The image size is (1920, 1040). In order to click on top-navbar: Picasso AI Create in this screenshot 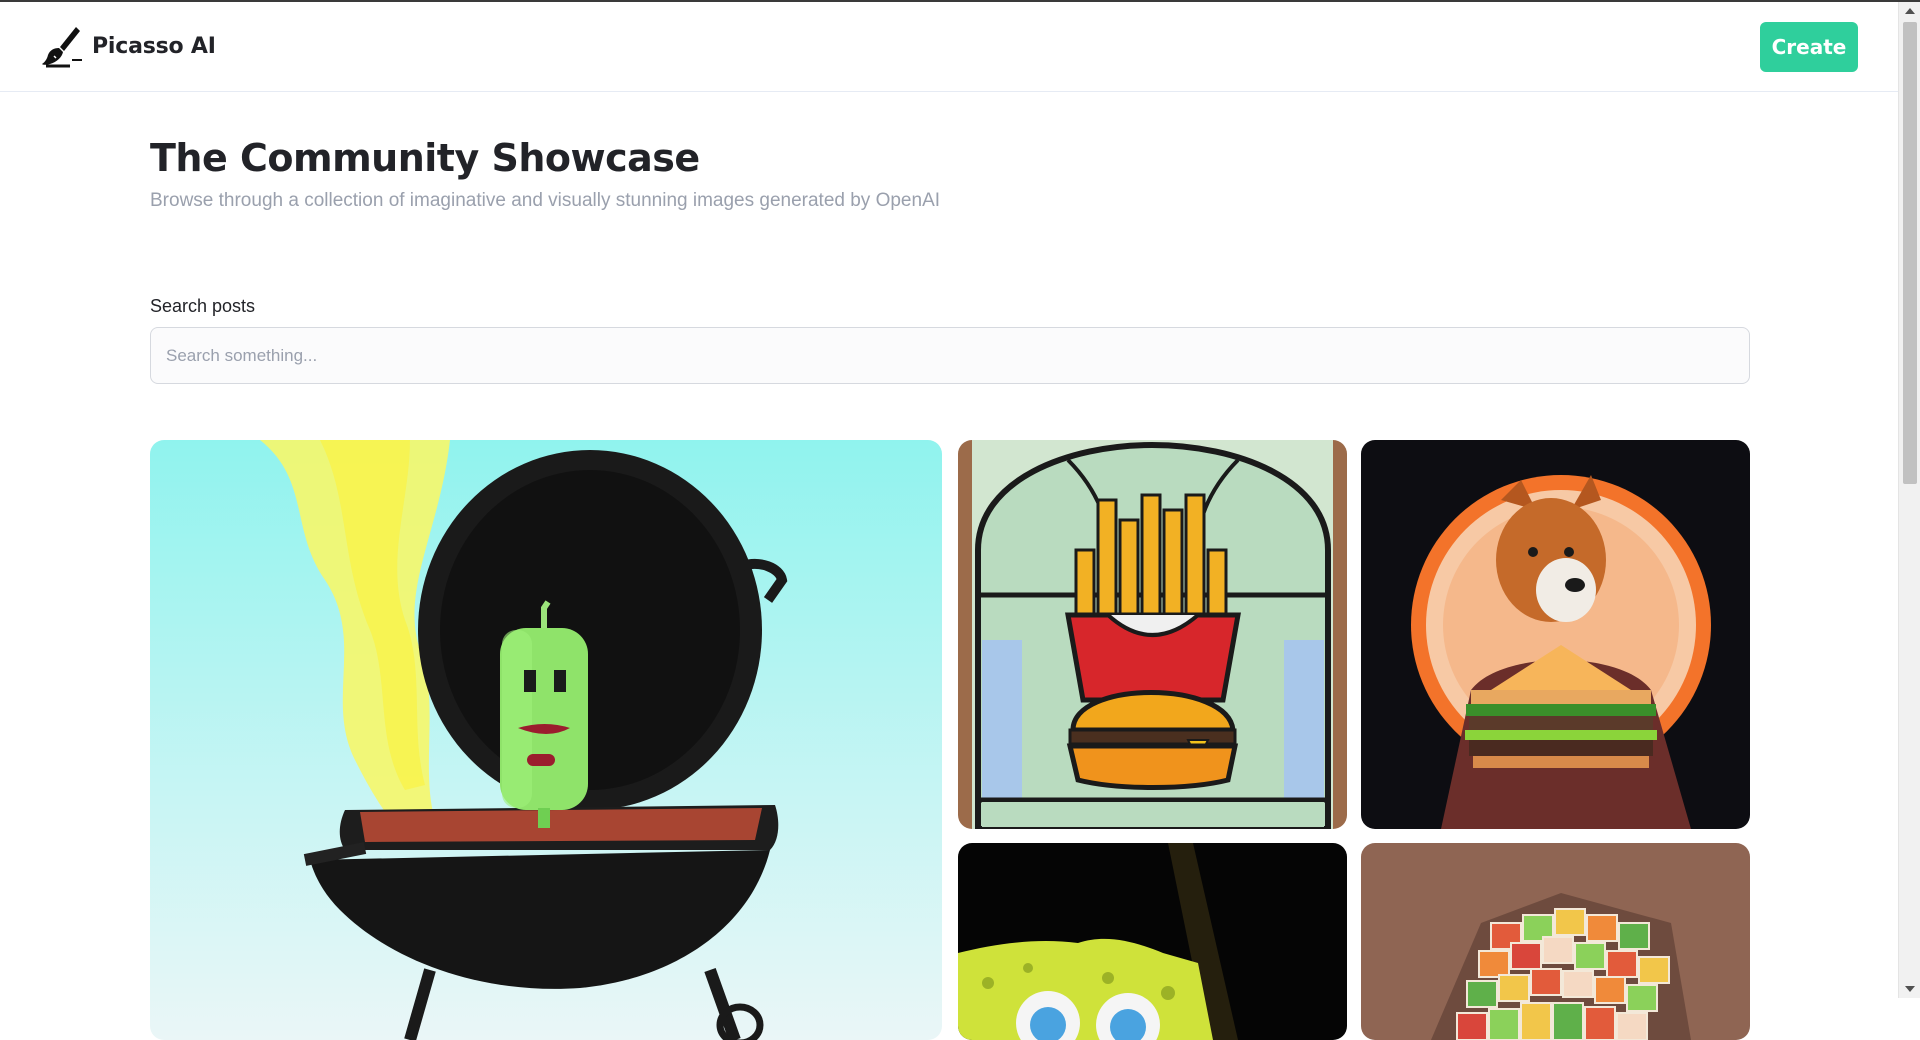, I will do `click(949, 47)`.